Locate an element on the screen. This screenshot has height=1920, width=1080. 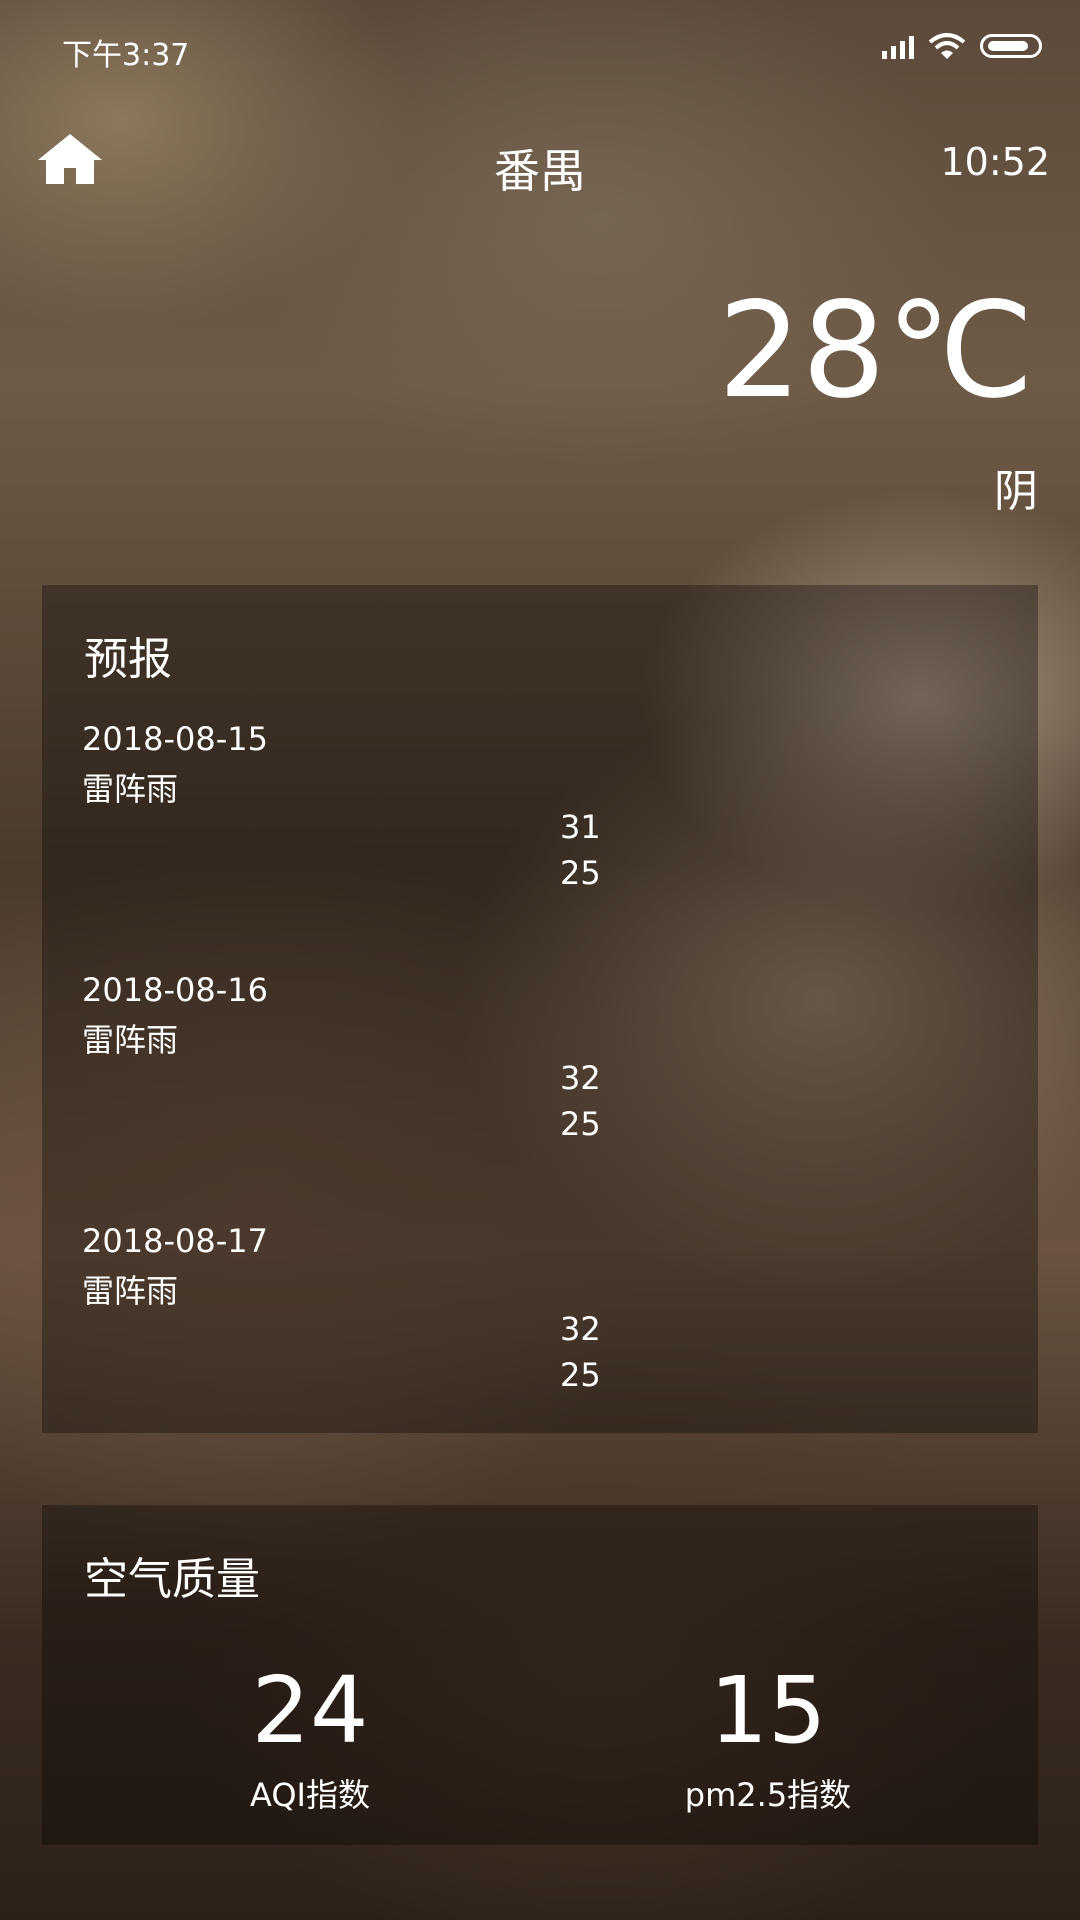
forecast-max-temp: 31 is located at coordinates (580, 827).